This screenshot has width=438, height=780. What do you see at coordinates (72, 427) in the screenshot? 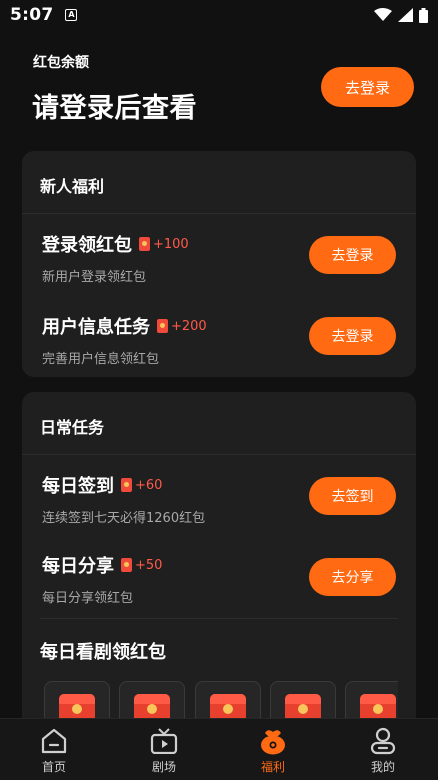
I see `card-title: 日常任务` at bounding box center [72, 427].